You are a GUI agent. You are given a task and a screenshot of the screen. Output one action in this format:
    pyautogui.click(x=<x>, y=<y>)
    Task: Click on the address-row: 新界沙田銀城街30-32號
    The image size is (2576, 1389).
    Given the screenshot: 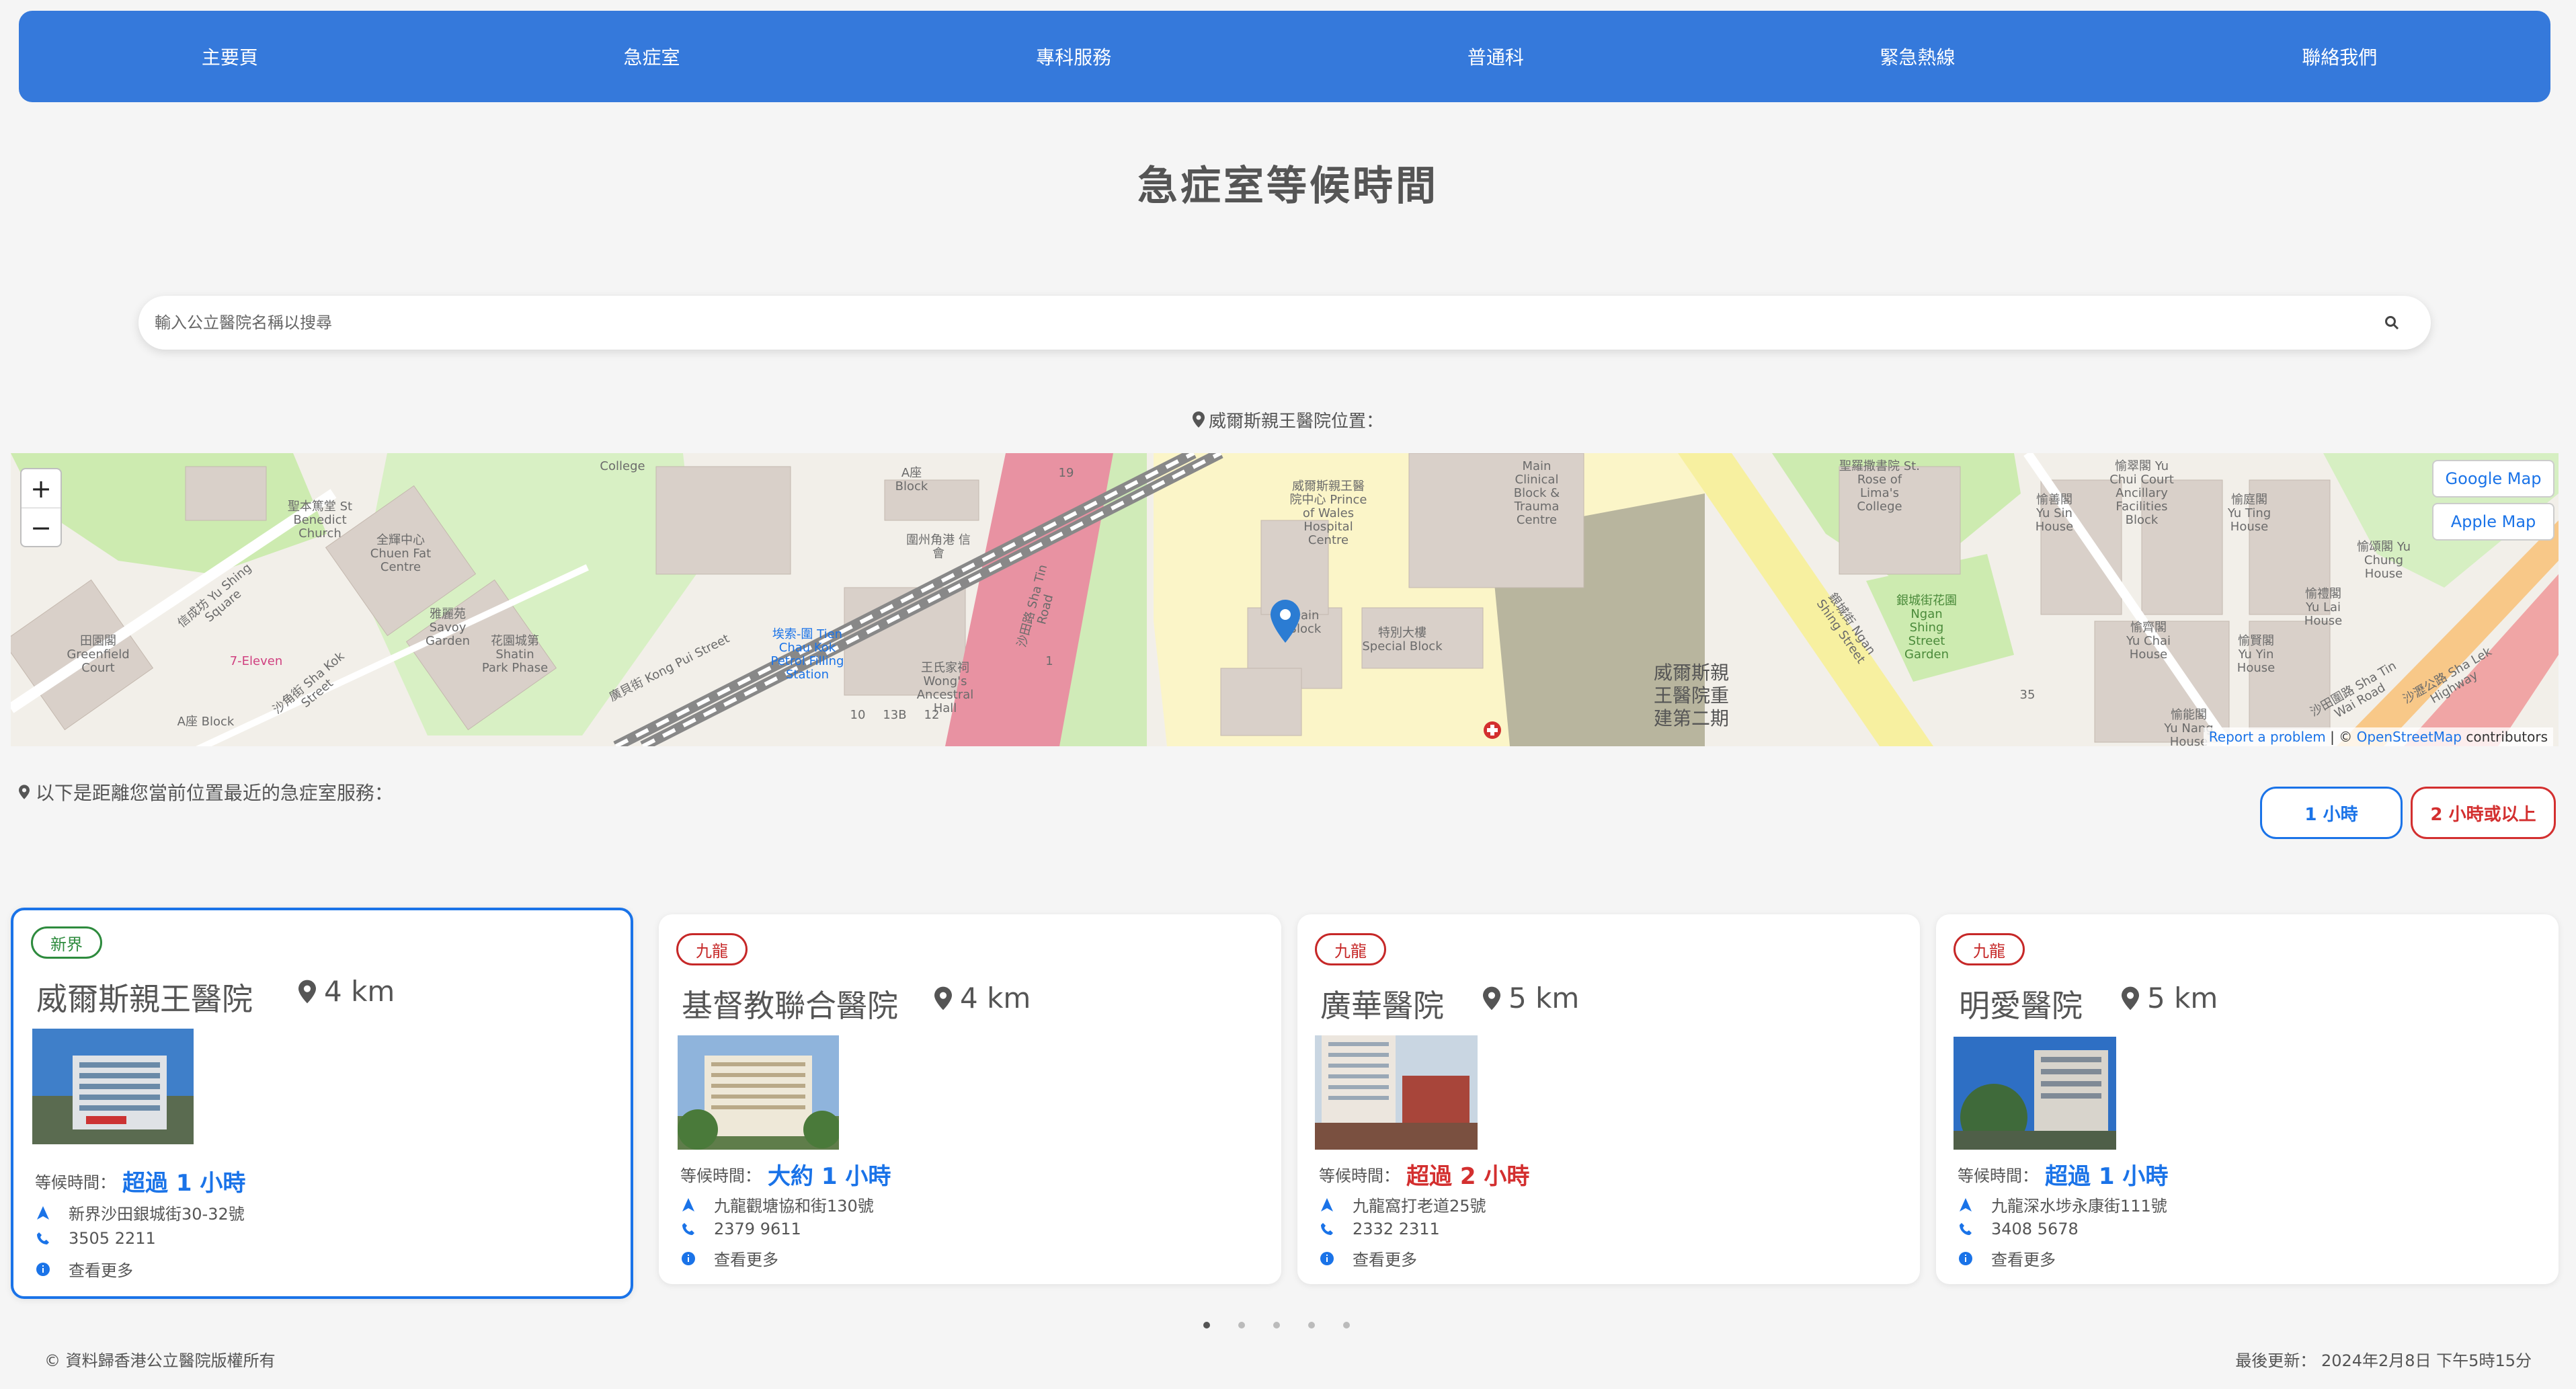 What is the action you would take?
    pyautogui.click(x=140, y=1212)
    